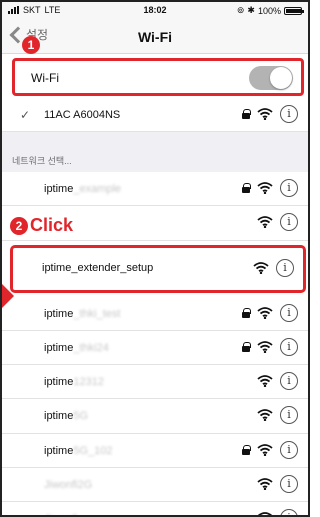  Describe the element at coordinates (81, 416) in the screenshot. I see `network-name-redacted: 5G` at that location.